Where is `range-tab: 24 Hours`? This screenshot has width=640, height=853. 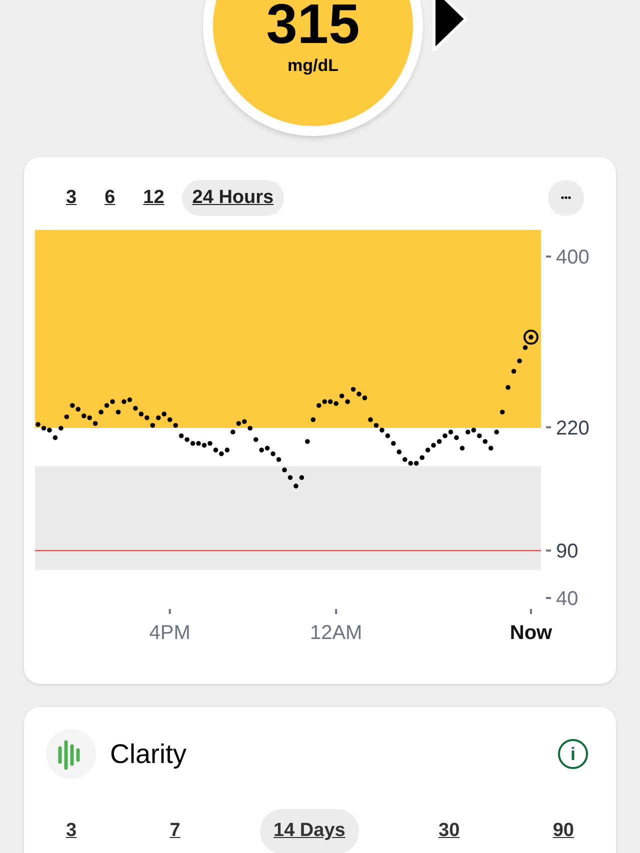 range-tab: 24 Hours is located at coordinates (233, 198).